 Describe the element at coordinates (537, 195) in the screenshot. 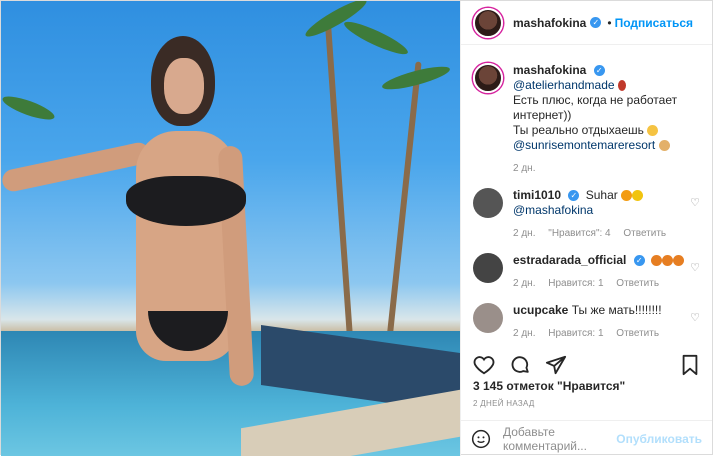

I see `comment-username: timi1010` at that location.